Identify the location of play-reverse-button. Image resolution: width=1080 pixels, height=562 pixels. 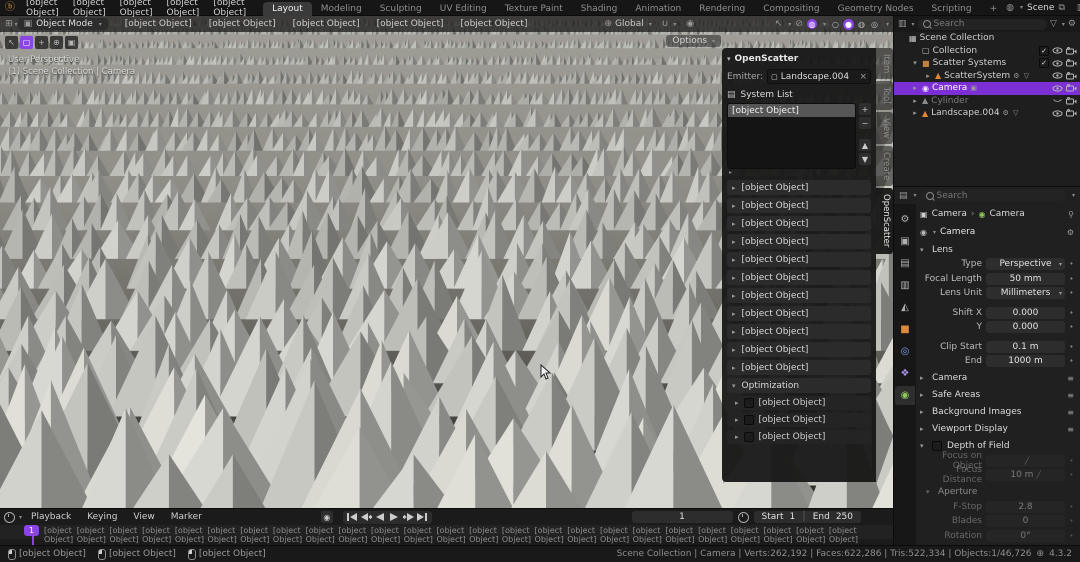
(380, 517).